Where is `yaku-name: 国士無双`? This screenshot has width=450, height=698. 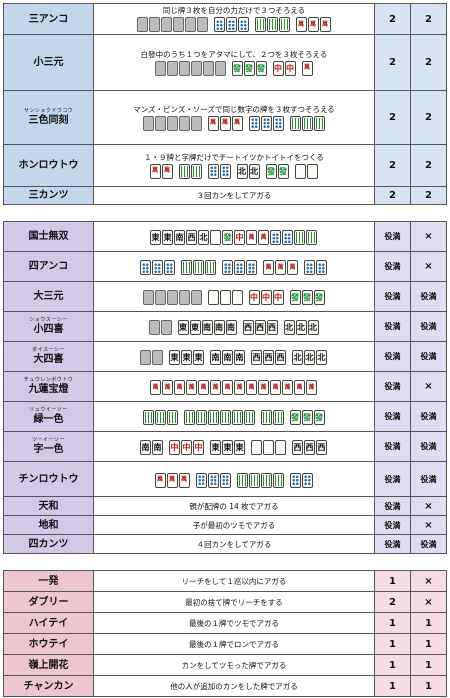 yaku-name: 国士無双 is located at coordinates (48, 236).